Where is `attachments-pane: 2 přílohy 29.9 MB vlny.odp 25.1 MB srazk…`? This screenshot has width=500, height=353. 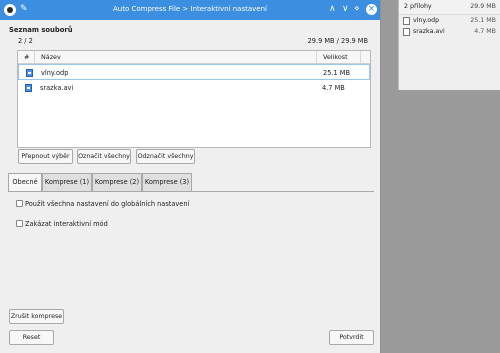
attachments-pane: 2 přílohy 29.9 MB vlny.odp 25.1 MB srazk… is located at coordinates (449, 45).